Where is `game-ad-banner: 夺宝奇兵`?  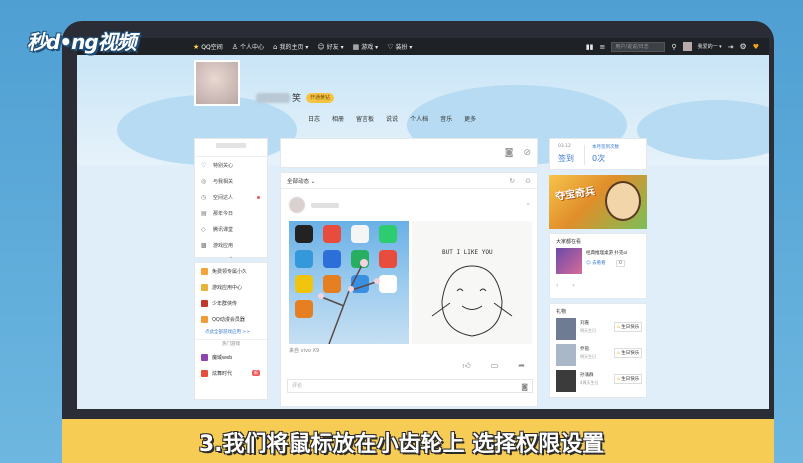 game-ad-banner: 夺宝奇兵 is located at coordinates (598, 202).